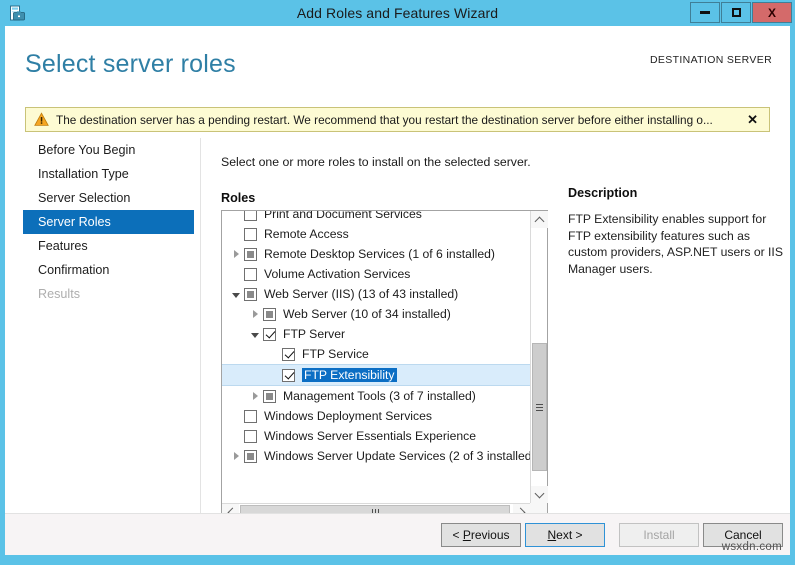 Image resolution: width=795 pixels, height=565 pixels. I want to click on warning-triangle-icon, so click(41, 119).